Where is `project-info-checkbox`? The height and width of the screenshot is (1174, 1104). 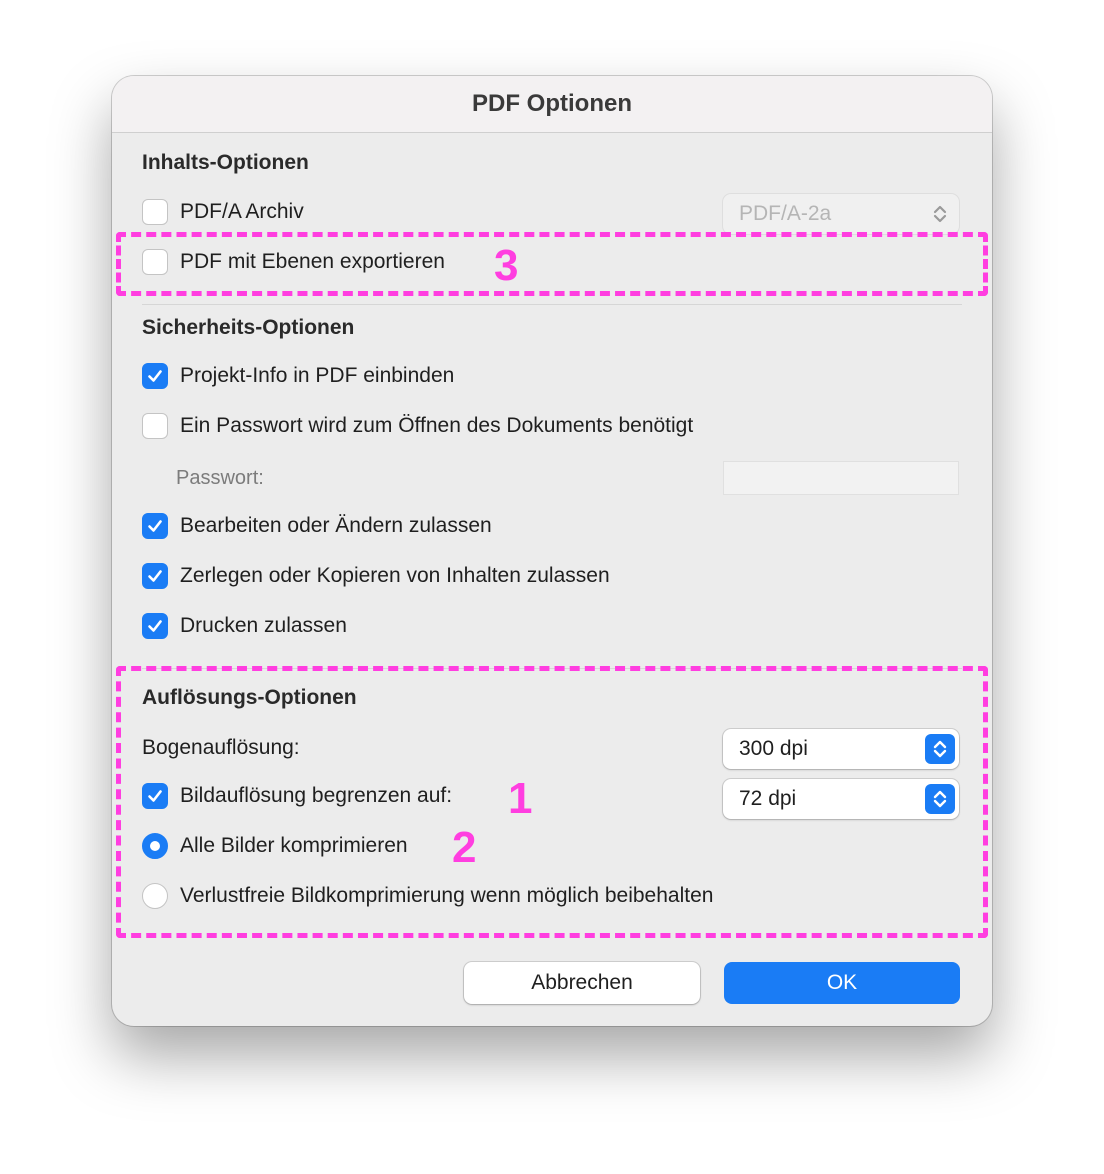
project-info-checkbox is located at coordinates (155, 376).